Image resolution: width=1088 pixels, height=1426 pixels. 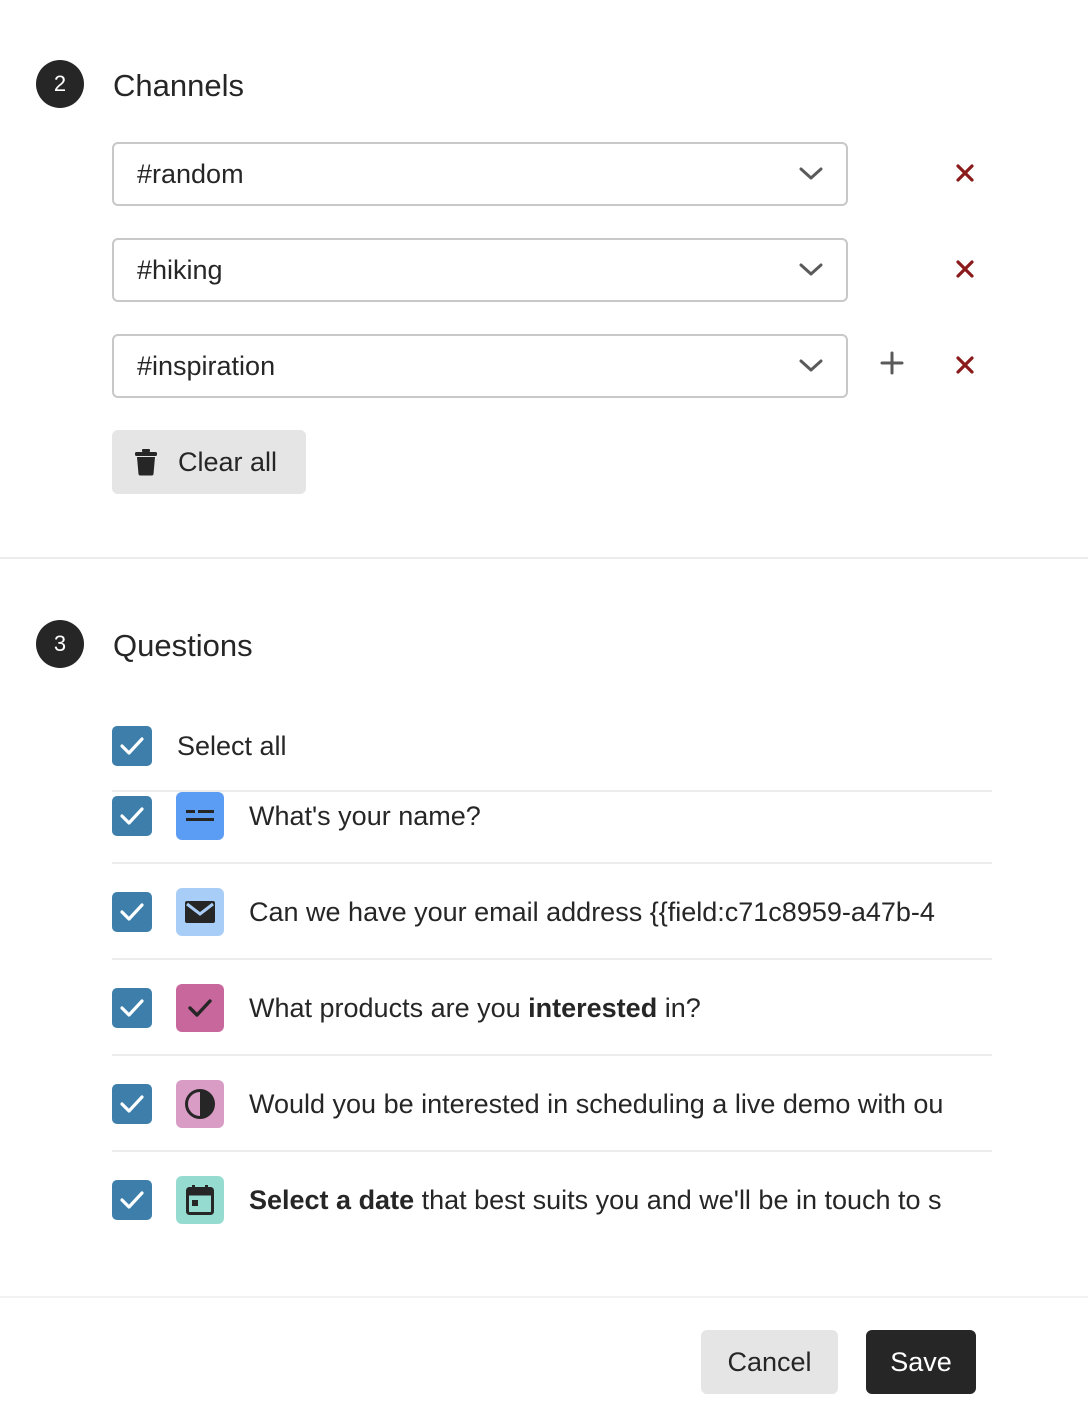 I want to click on plus-icon, so click(x=892, y=363).